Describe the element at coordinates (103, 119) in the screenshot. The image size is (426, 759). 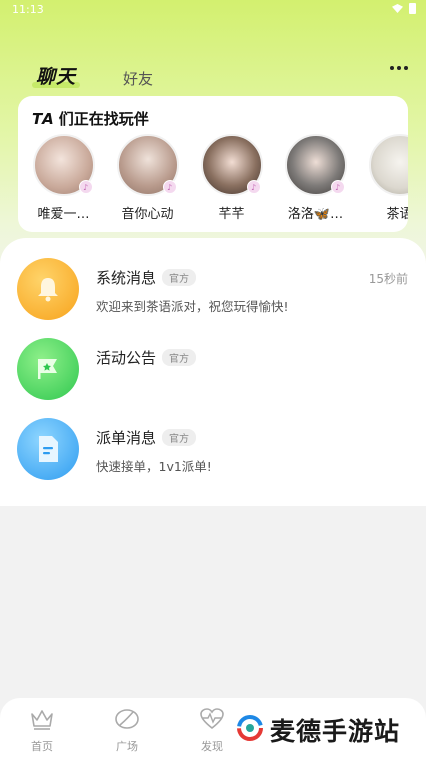
I see `finder-title-text: 们正在找玩伴` at that location.